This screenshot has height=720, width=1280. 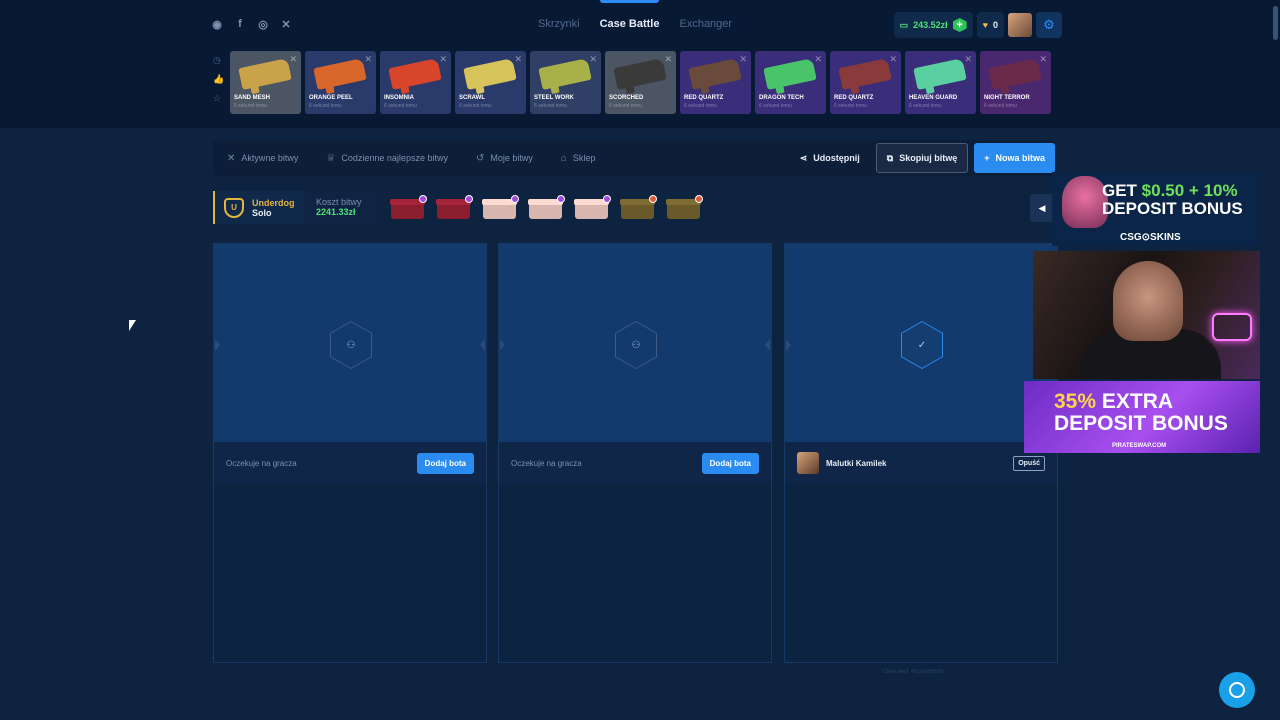 What do you see at coordinates (218, 98) in the screenshot?
I see `star-icon: ☆` at bounding box center [218, 98].